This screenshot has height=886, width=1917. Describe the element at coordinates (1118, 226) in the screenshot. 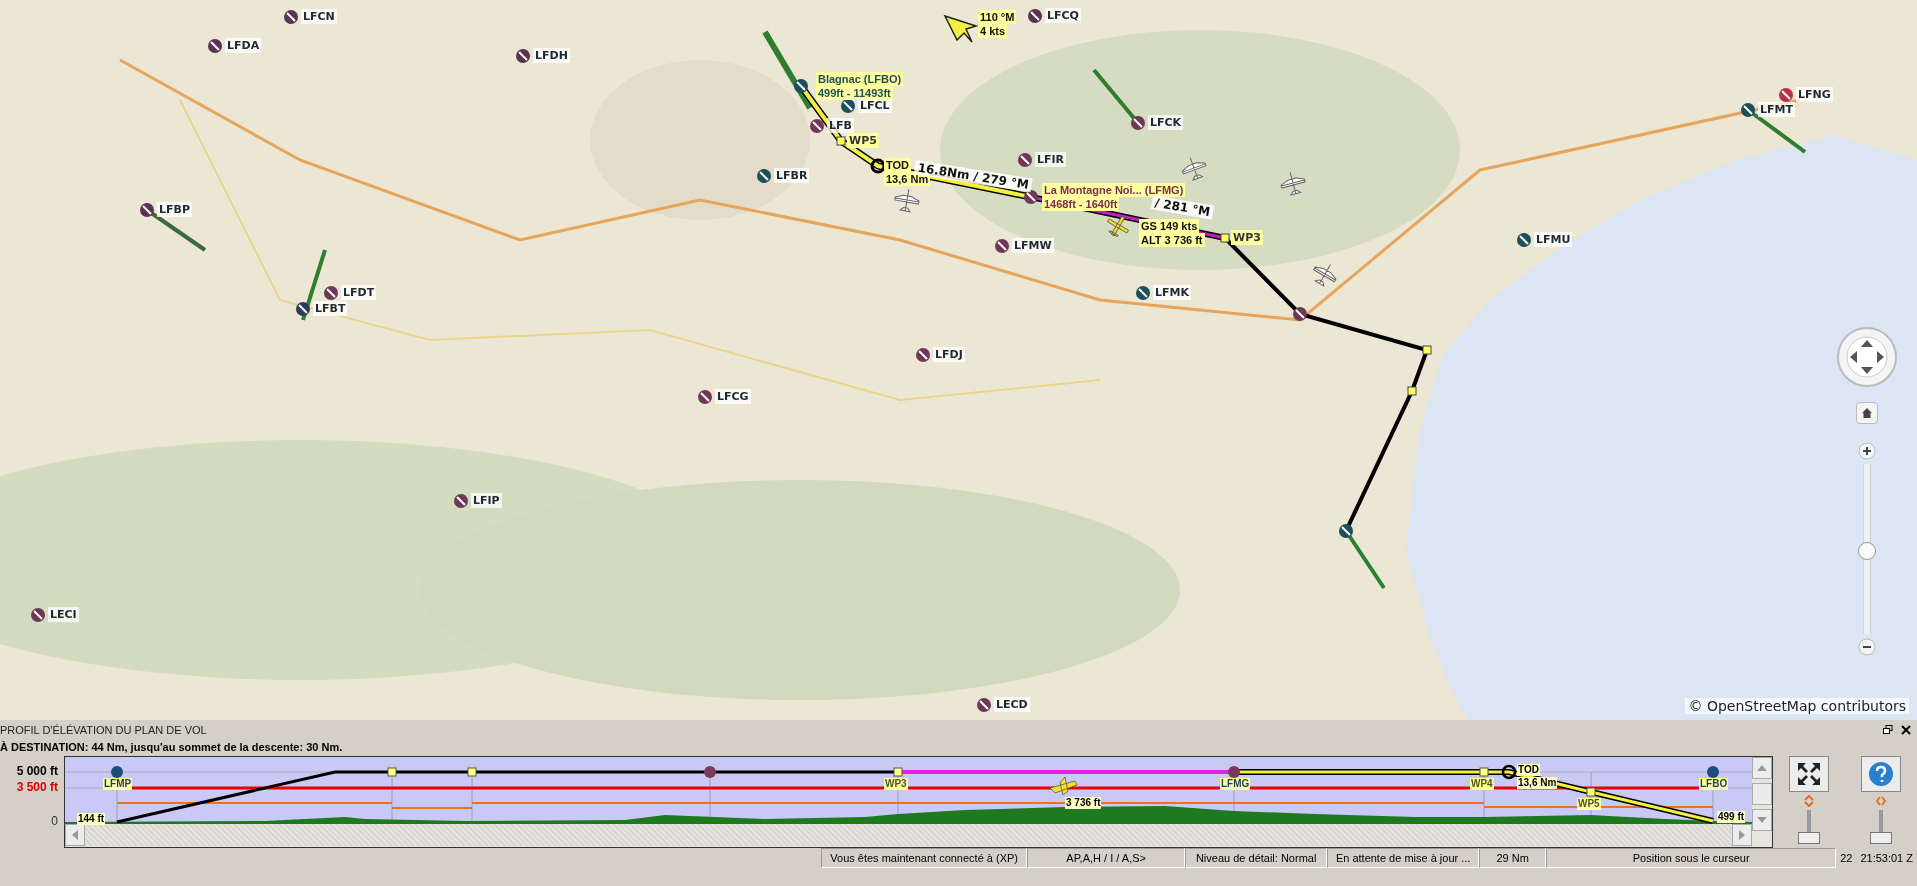

I see `airplane-icon` at that location.